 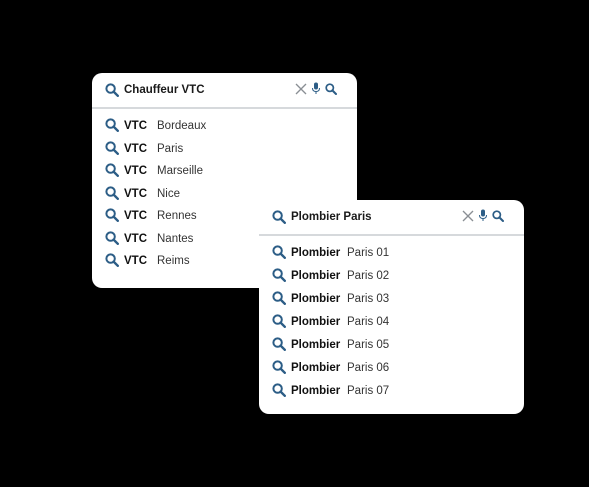 What do you see at coordinates (224, 126) in the screenshot?
I see `suggestion-item: VTC Bordeaux` at bounding box center [224, 126].